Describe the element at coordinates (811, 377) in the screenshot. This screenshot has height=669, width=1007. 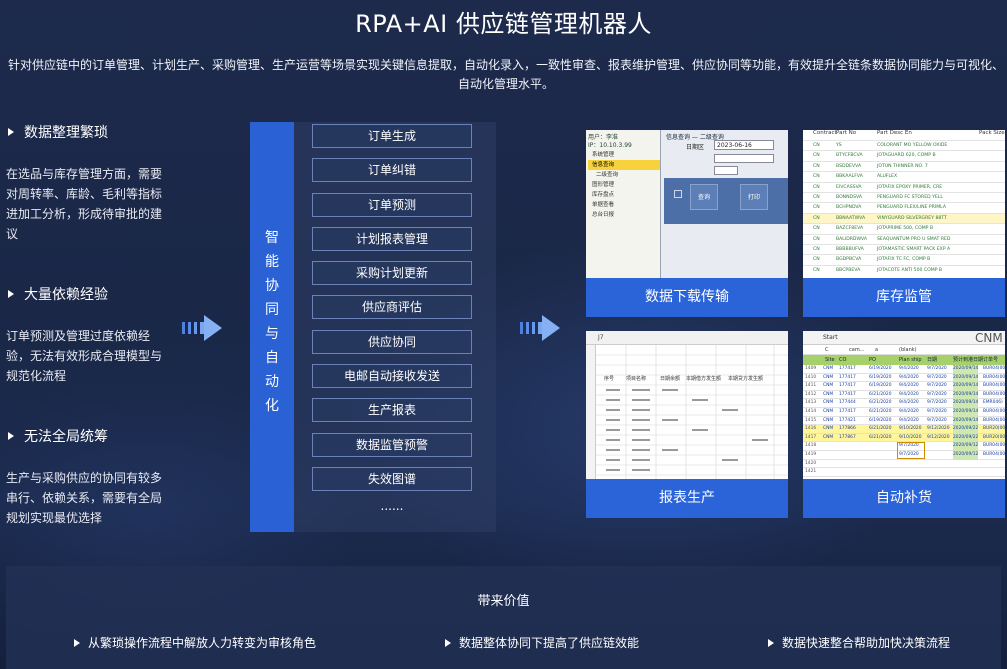
I see `replenish-cell: 1410` at that location.